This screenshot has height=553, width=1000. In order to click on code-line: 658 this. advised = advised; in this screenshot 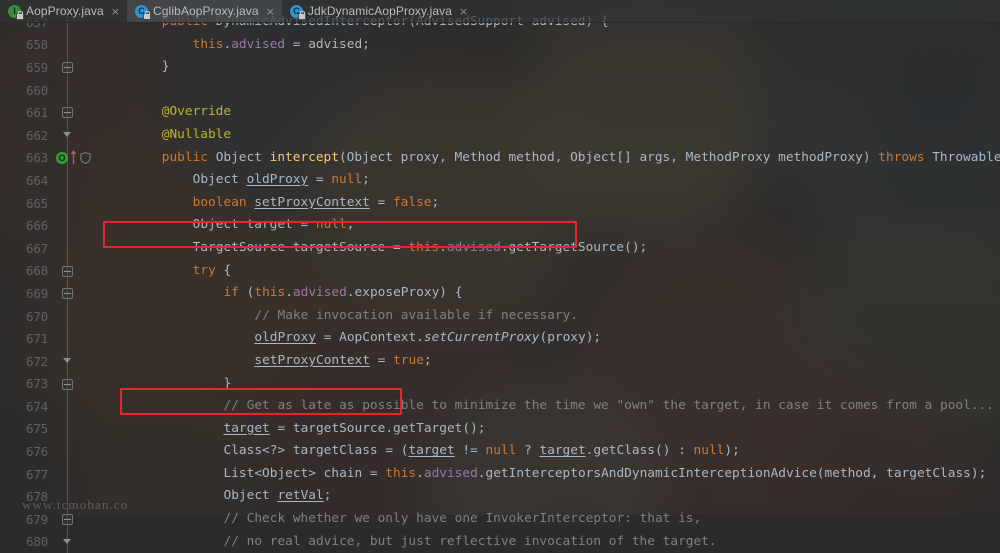, I will do `click(500, 45)`.